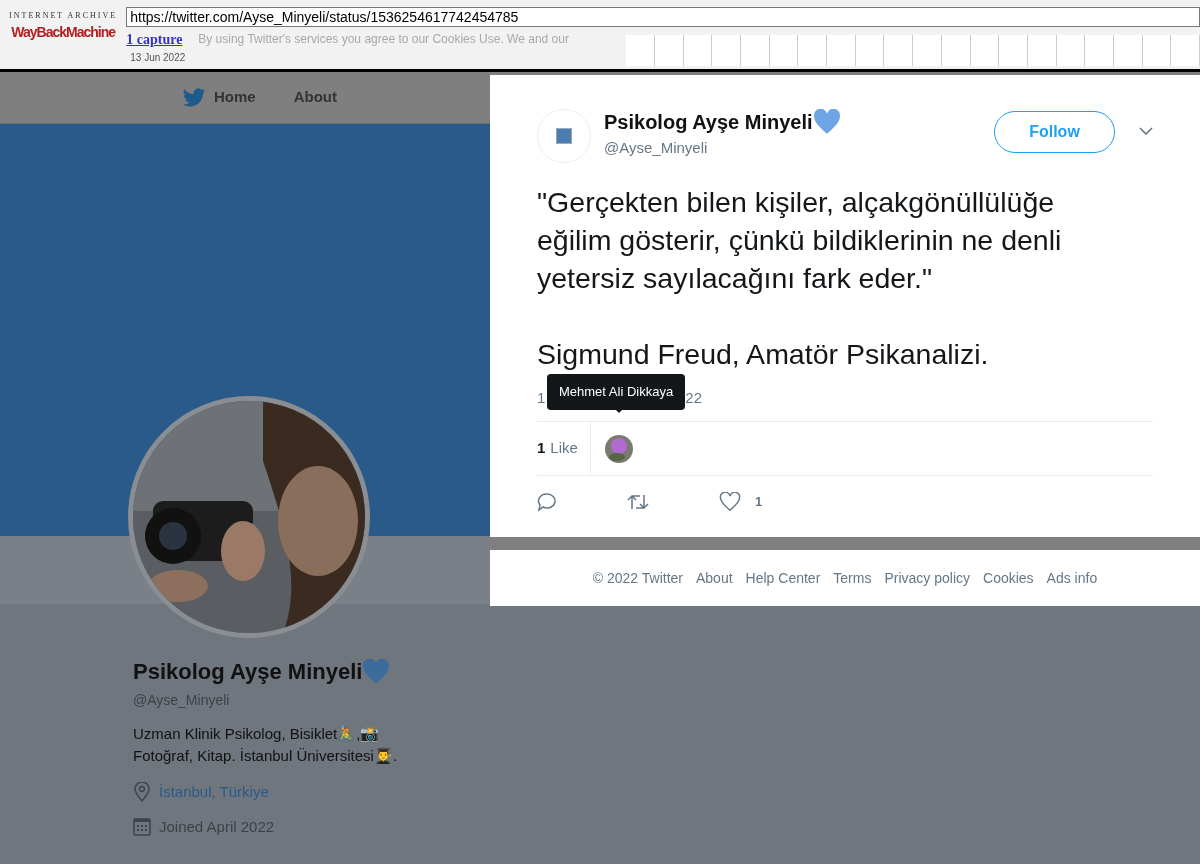 The height and width of the screenshot is (864, 1200). I want to click on footer-link: Terms, so click(852, 578).